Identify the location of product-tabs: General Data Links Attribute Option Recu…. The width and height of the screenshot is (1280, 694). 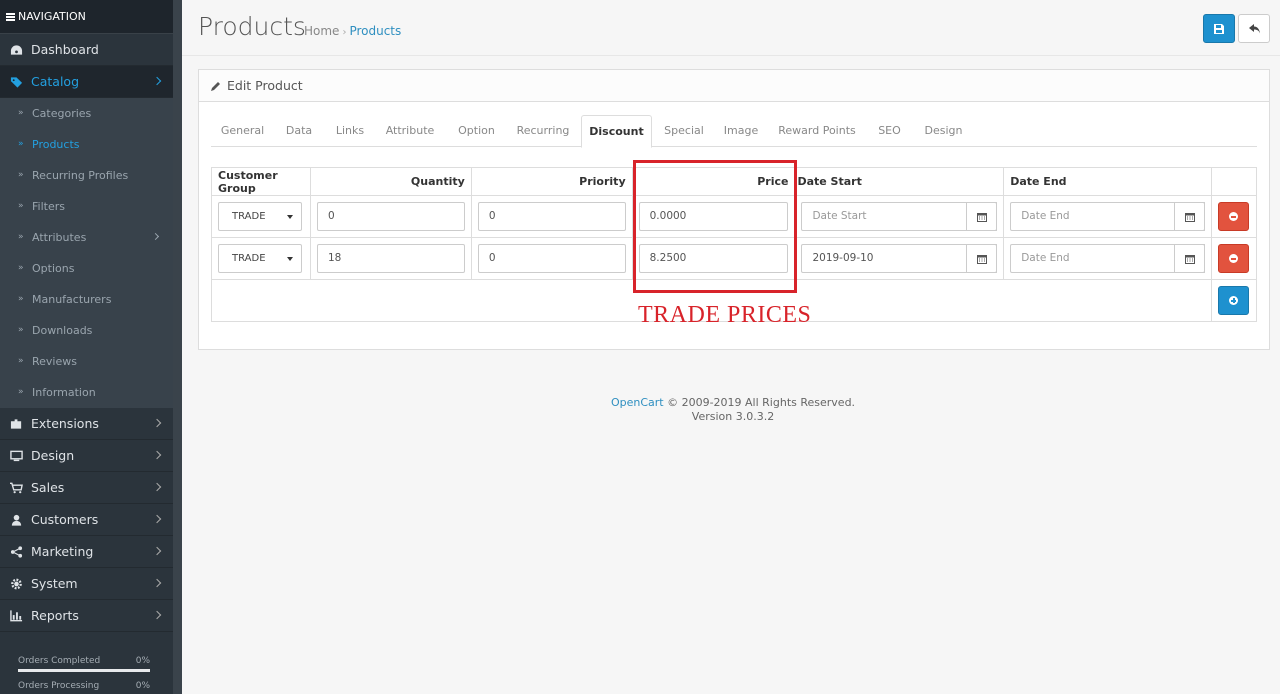
(734, 131).